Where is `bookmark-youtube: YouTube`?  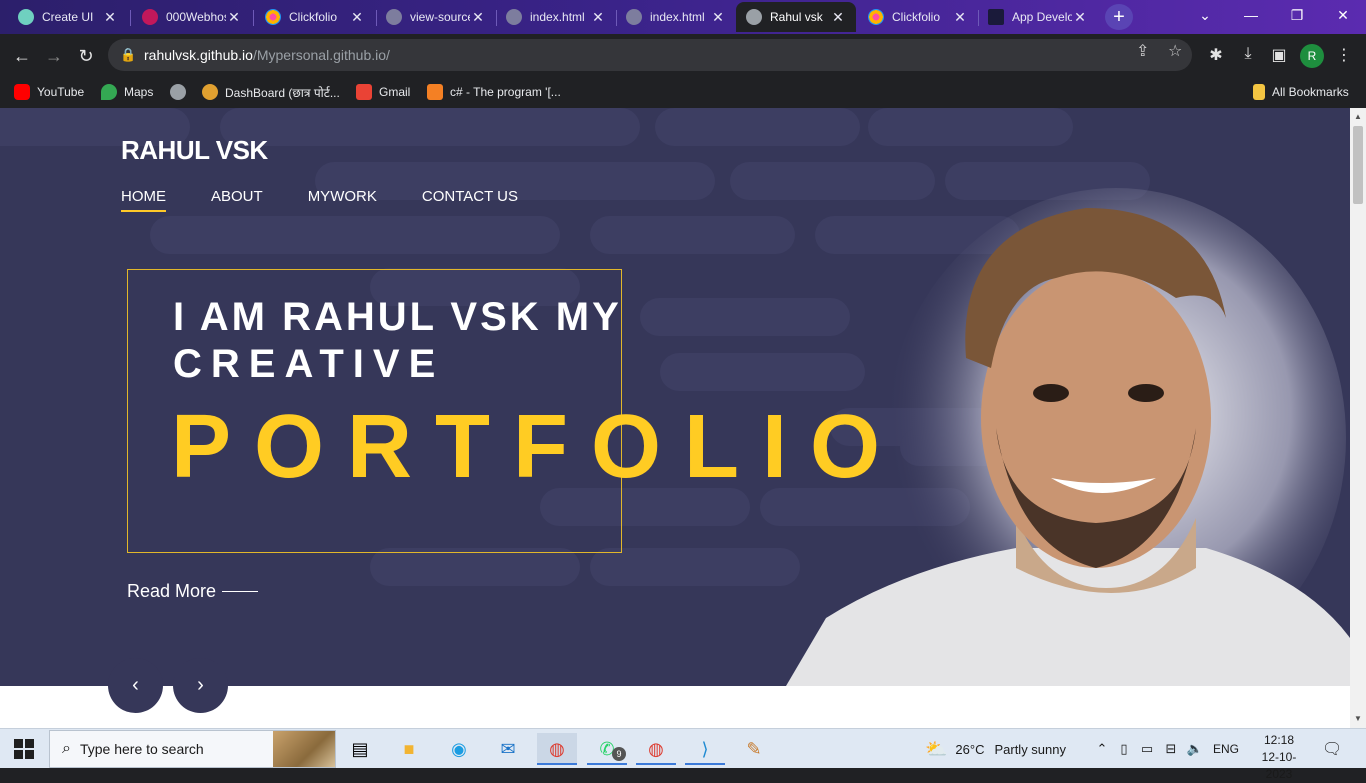 bookmark-youtube: YouTube is located at coordinates (49, 92).